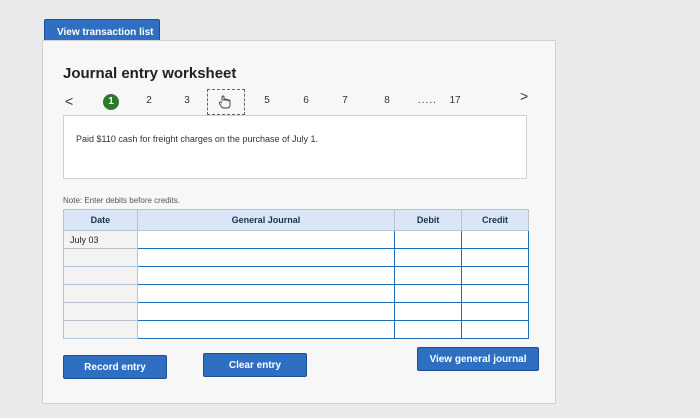 This screenshot has width=700, height=418. What do you see at coordinates (121, 200) in the screenshot?
I see `entry-note: Note: Enter debits before credits.` at bounding box center [121, 200].